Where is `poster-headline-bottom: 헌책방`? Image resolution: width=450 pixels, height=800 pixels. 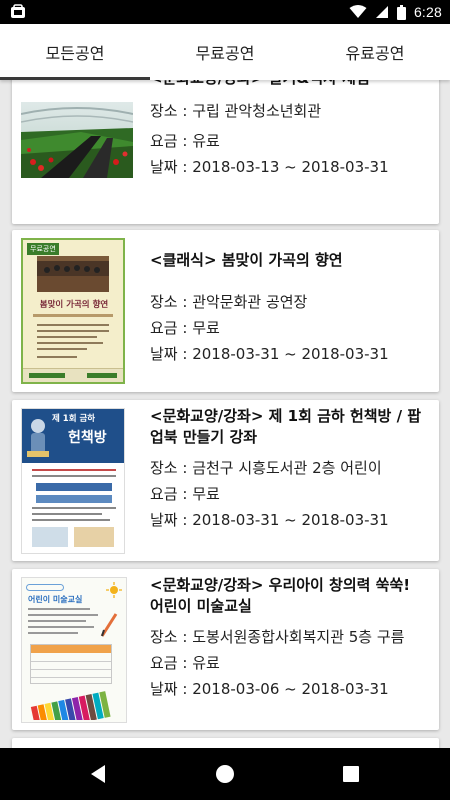
poster-headline-bottom: 헌책방 is located at coordinates (87, 438).